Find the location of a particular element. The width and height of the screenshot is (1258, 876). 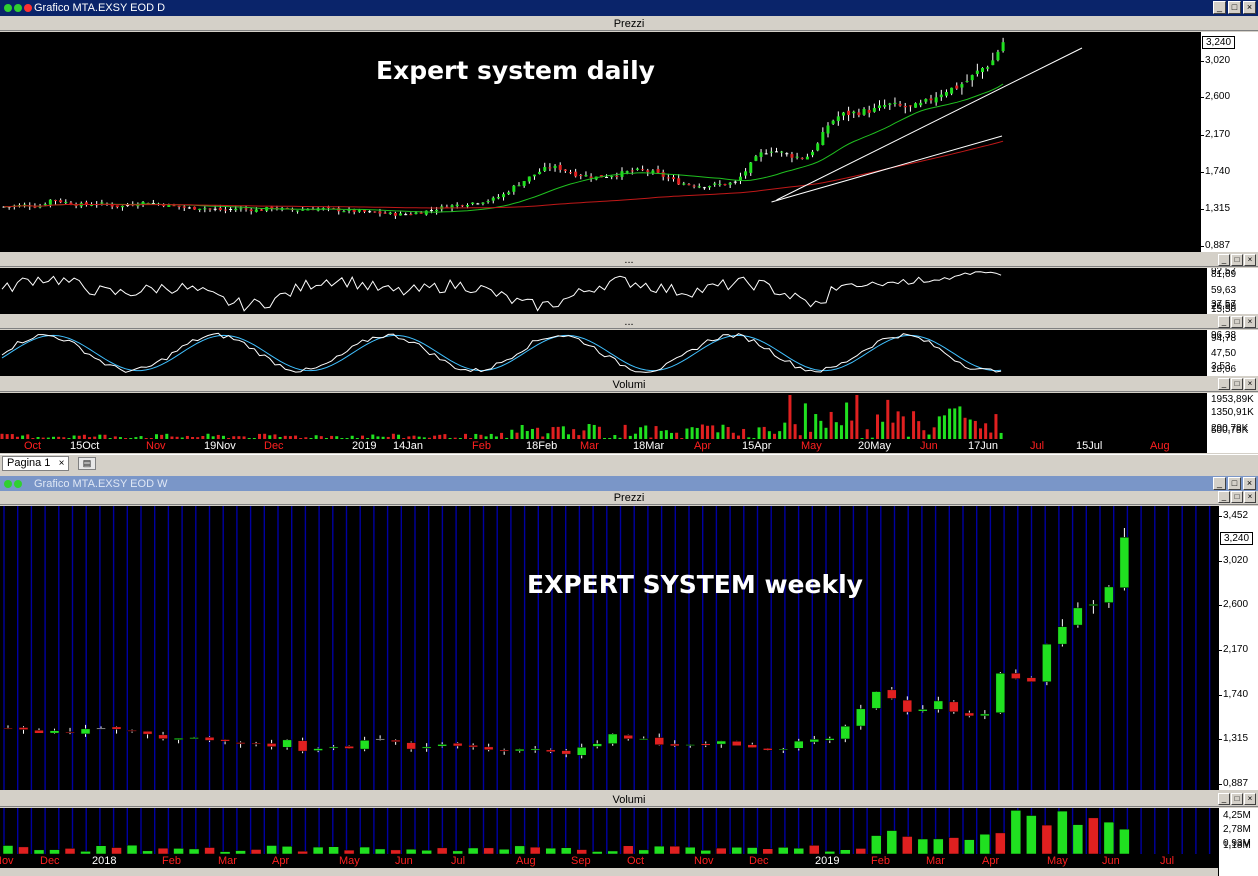

daily-stoch-plot is located at coordinates (603, 353).